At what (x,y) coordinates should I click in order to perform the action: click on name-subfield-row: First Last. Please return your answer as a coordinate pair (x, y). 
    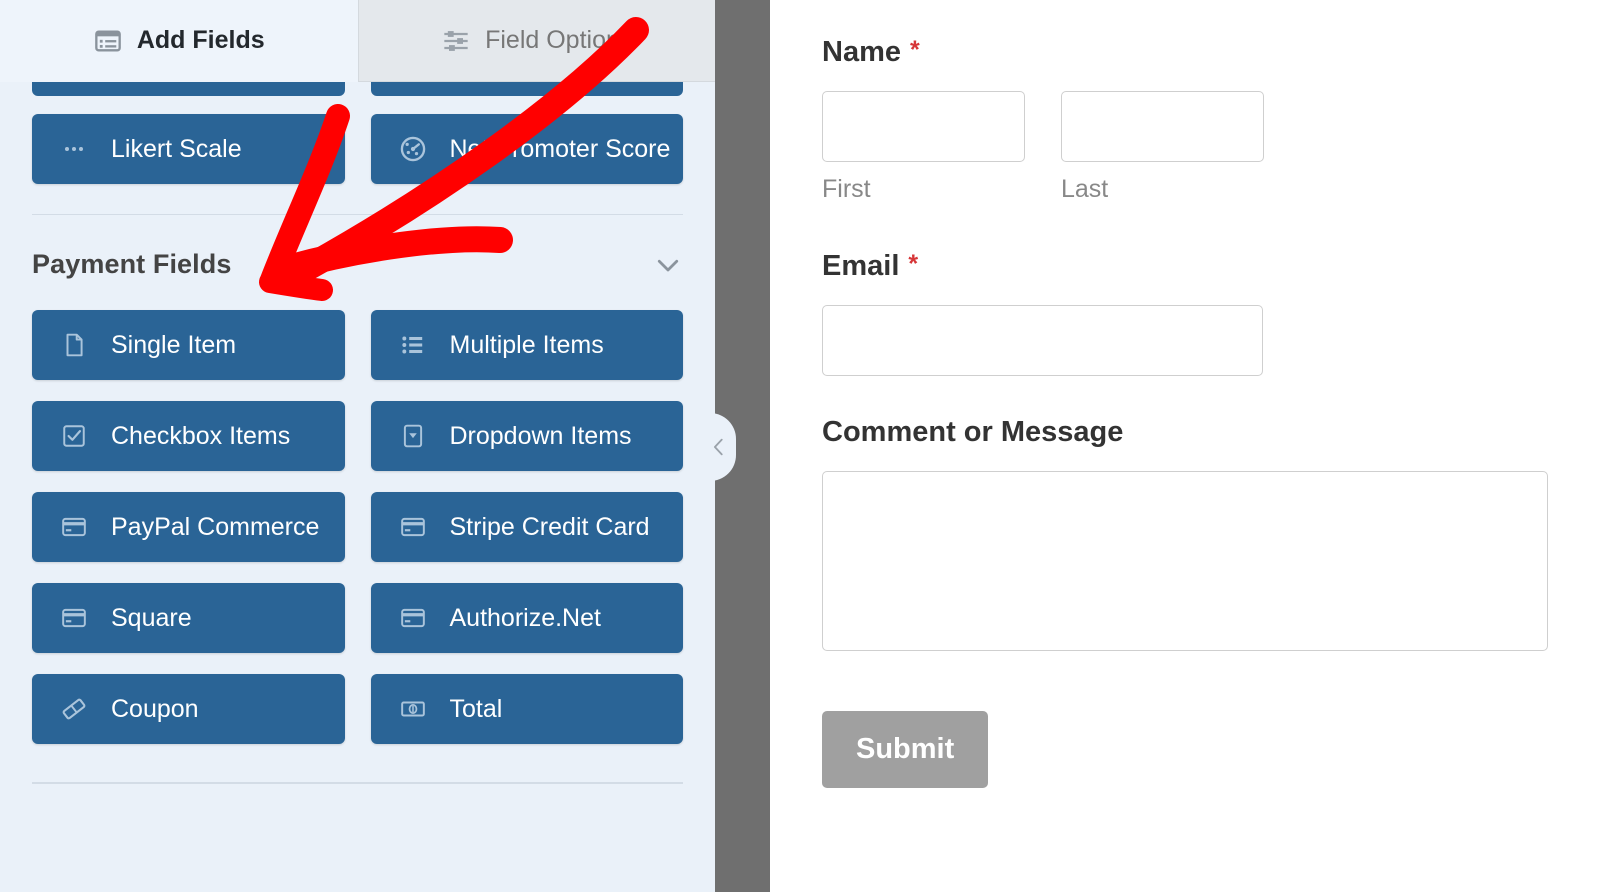
    Looking at the image, I should click on (1185, 147).